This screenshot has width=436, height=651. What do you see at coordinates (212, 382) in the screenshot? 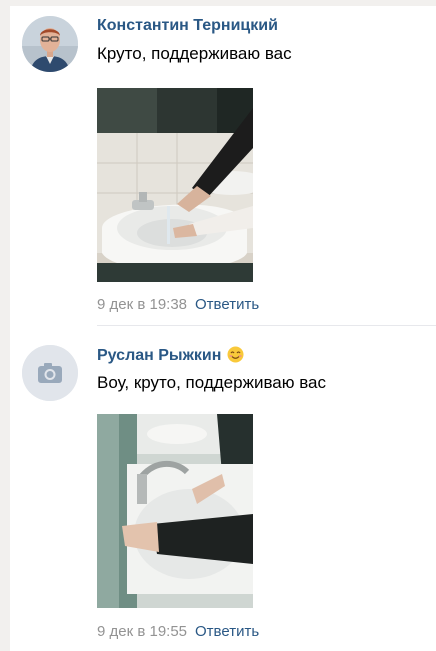
I see `comment-text: Воу, круто, поддерживаю вас` at bounding box center [212, 382].